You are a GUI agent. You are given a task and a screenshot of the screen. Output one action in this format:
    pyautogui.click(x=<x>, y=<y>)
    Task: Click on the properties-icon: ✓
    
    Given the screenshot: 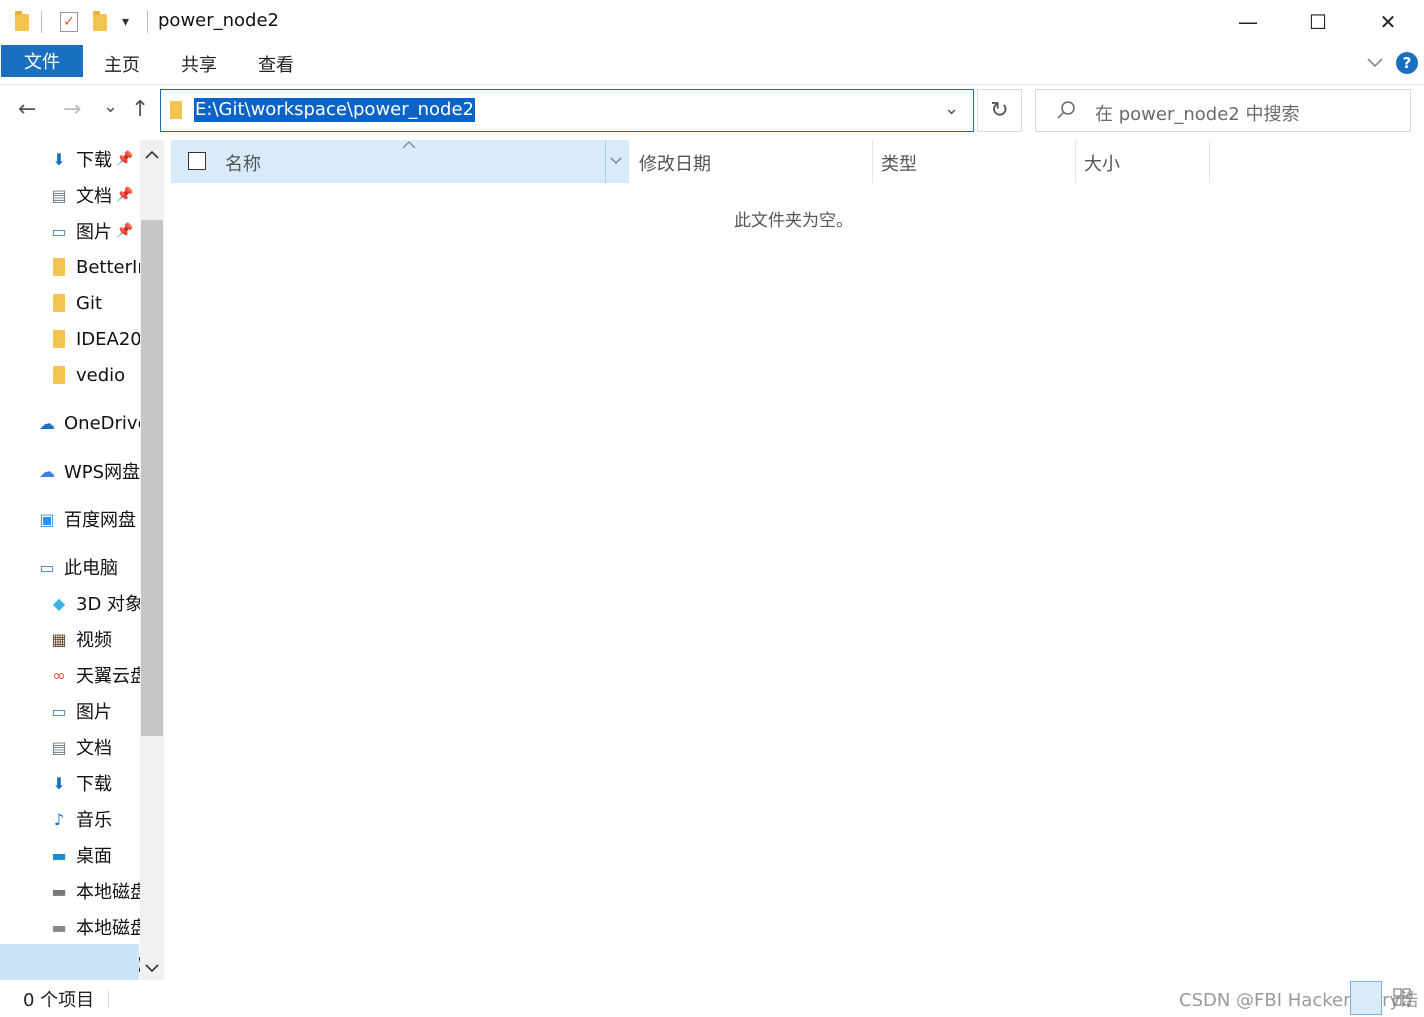 What is the action you would take?
    pyautogui.click(x=69, y=22)
    